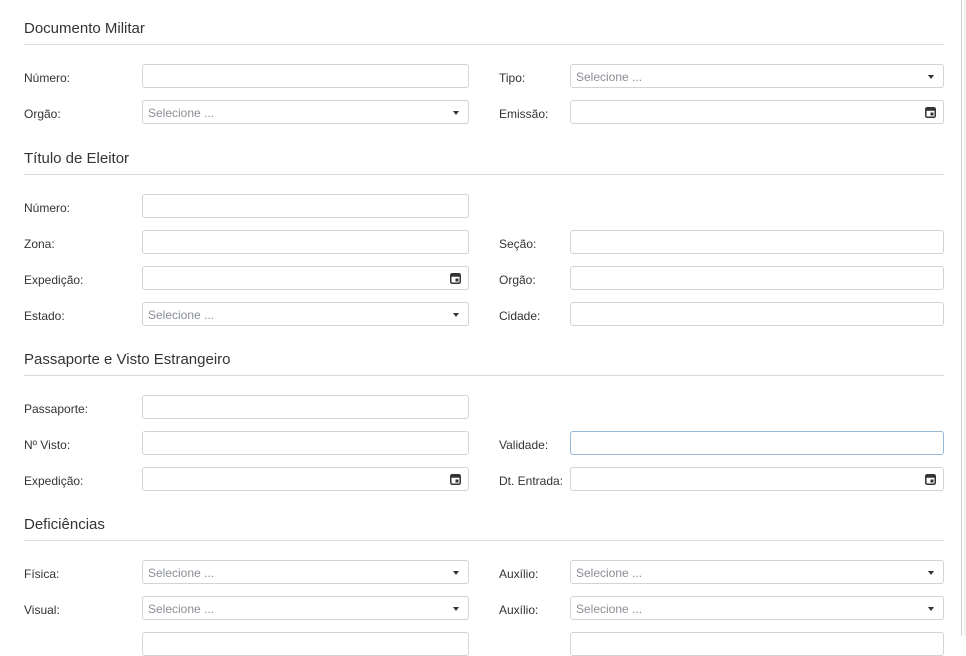  I want to click on eleitor-expedicao-date, so click(305, 278).